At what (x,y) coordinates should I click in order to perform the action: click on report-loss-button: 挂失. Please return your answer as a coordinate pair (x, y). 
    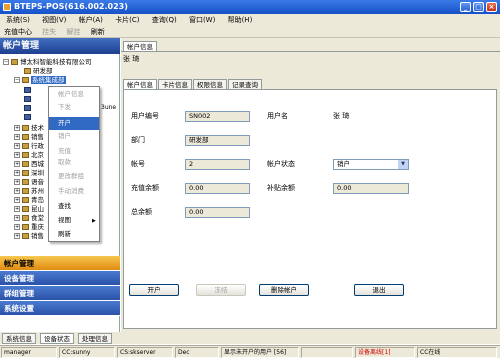
    Looking at the image, I should click on (49, 32).